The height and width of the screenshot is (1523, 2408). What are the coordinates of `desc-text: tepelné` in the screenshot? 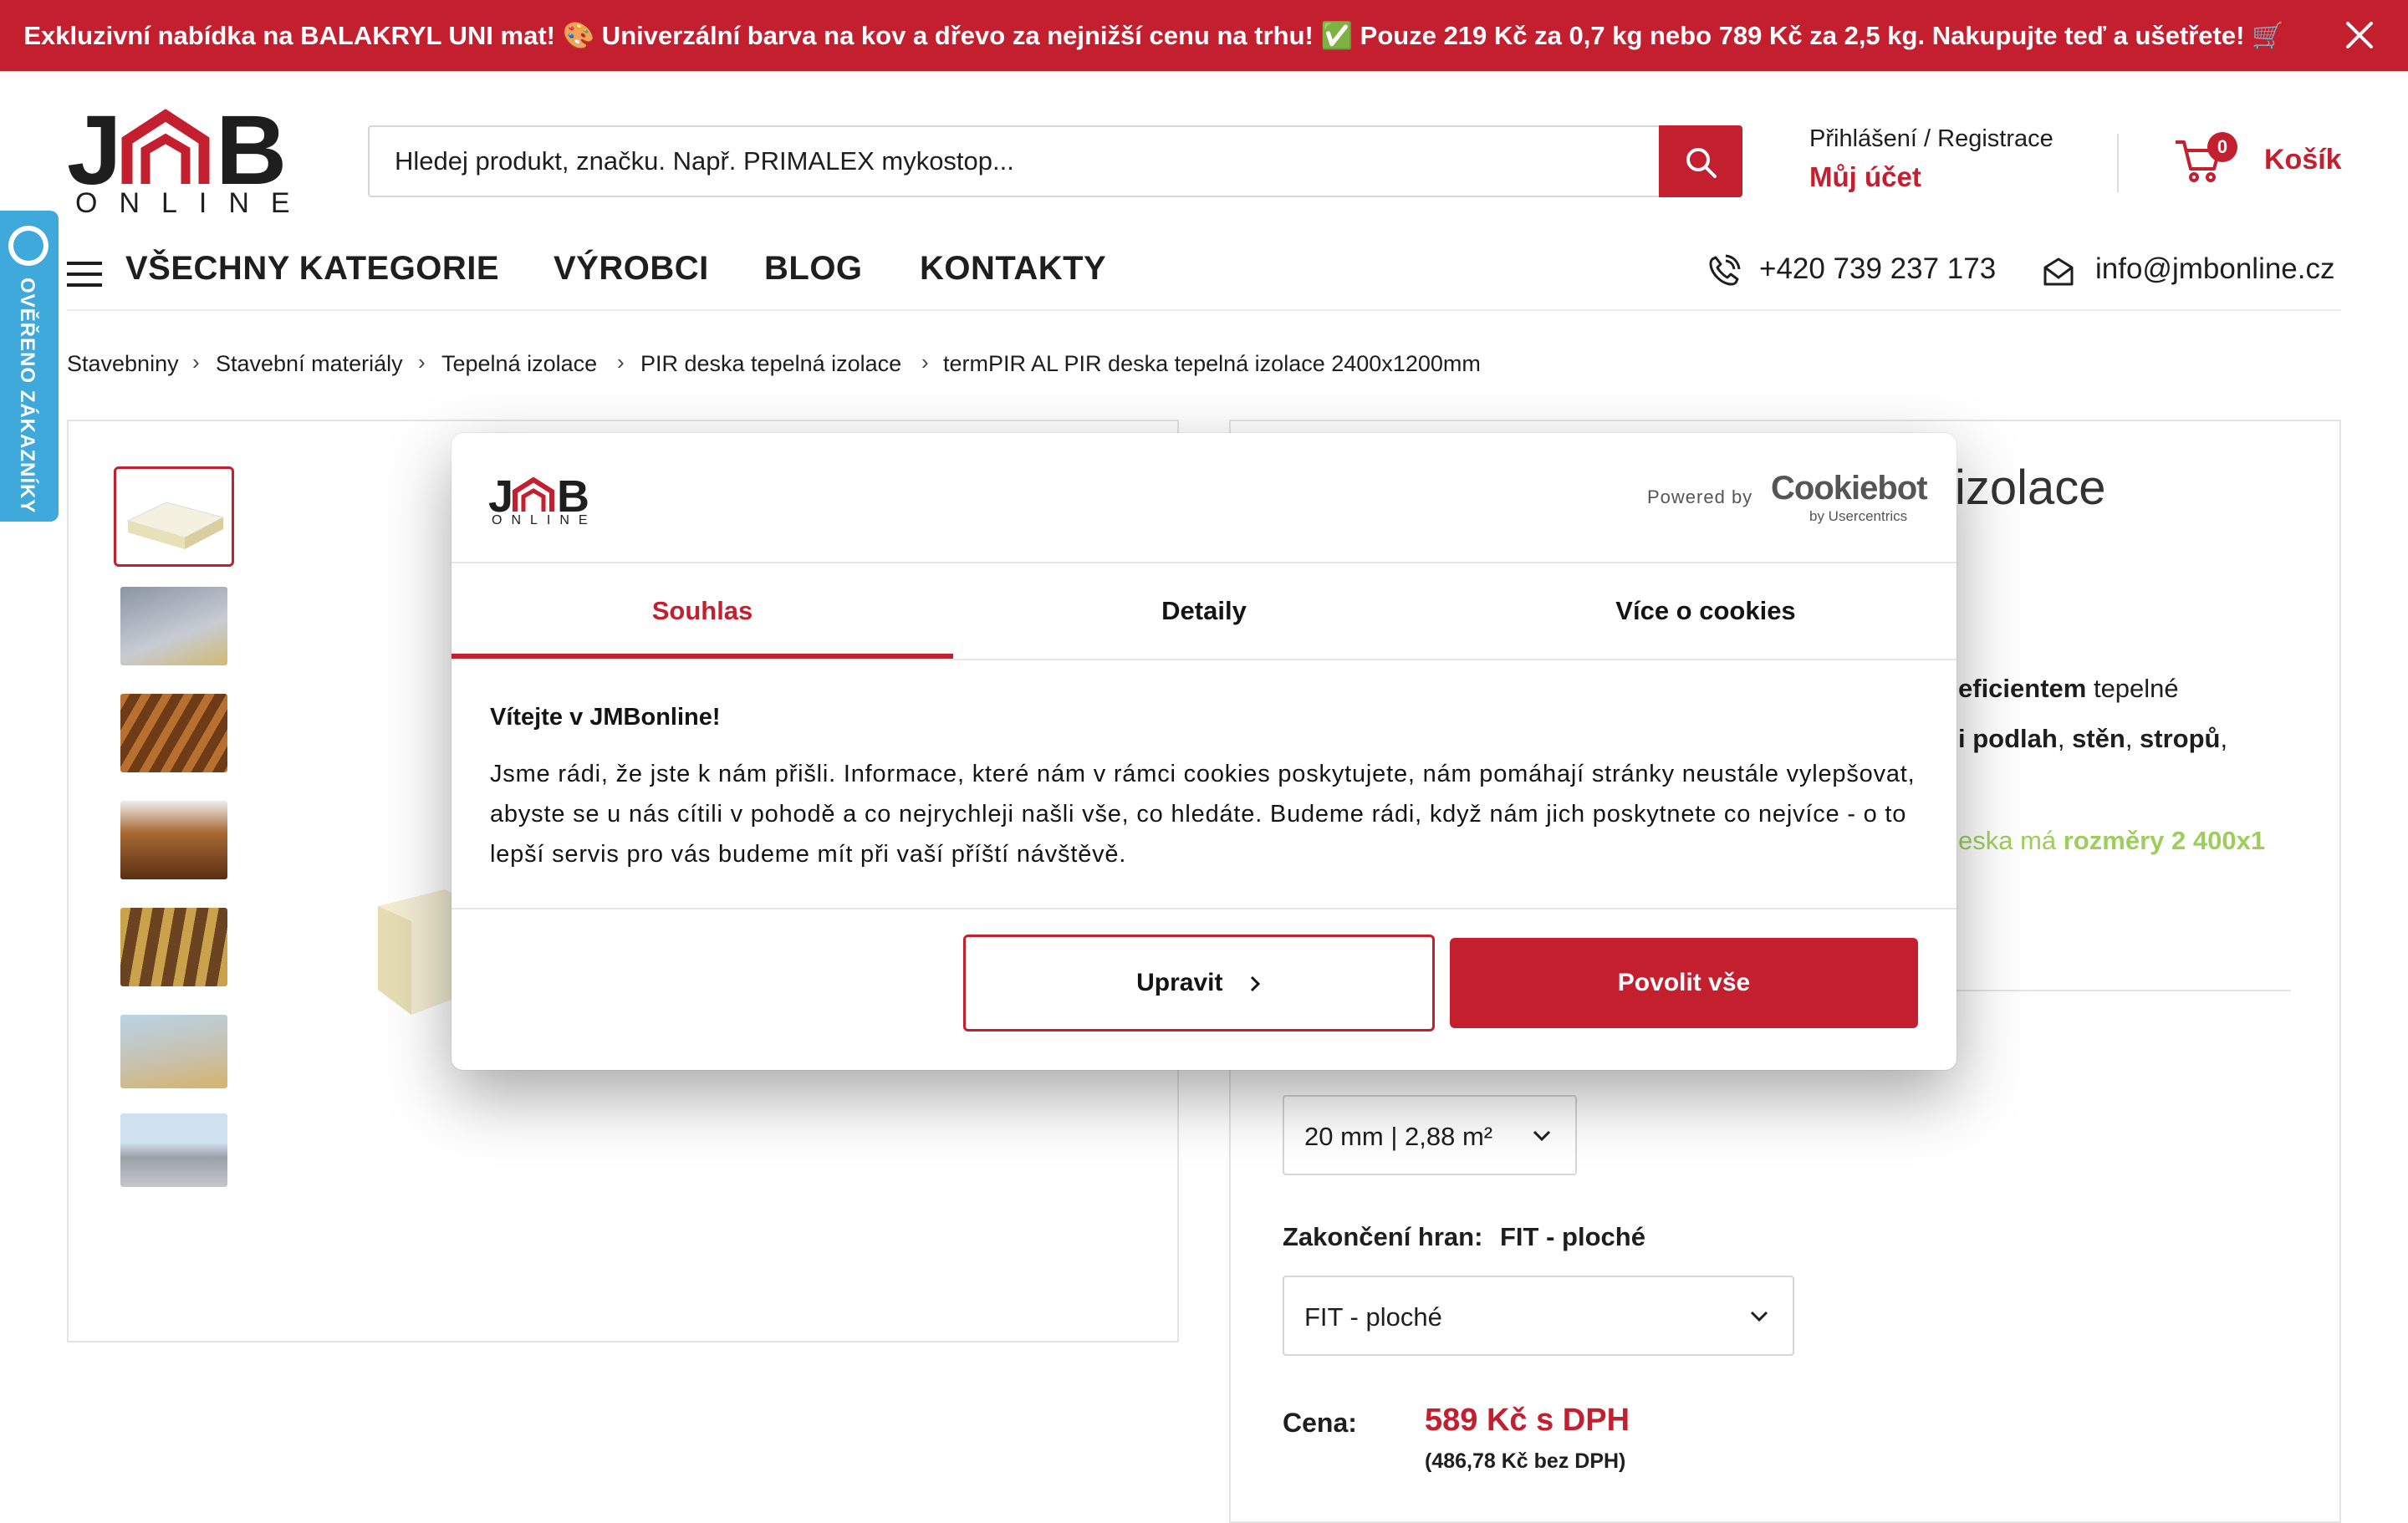 It's located at (2133, 688).